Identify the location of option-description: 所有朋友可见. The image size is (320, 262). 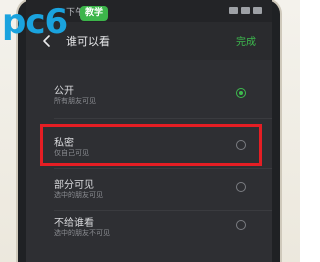
(75, 101).